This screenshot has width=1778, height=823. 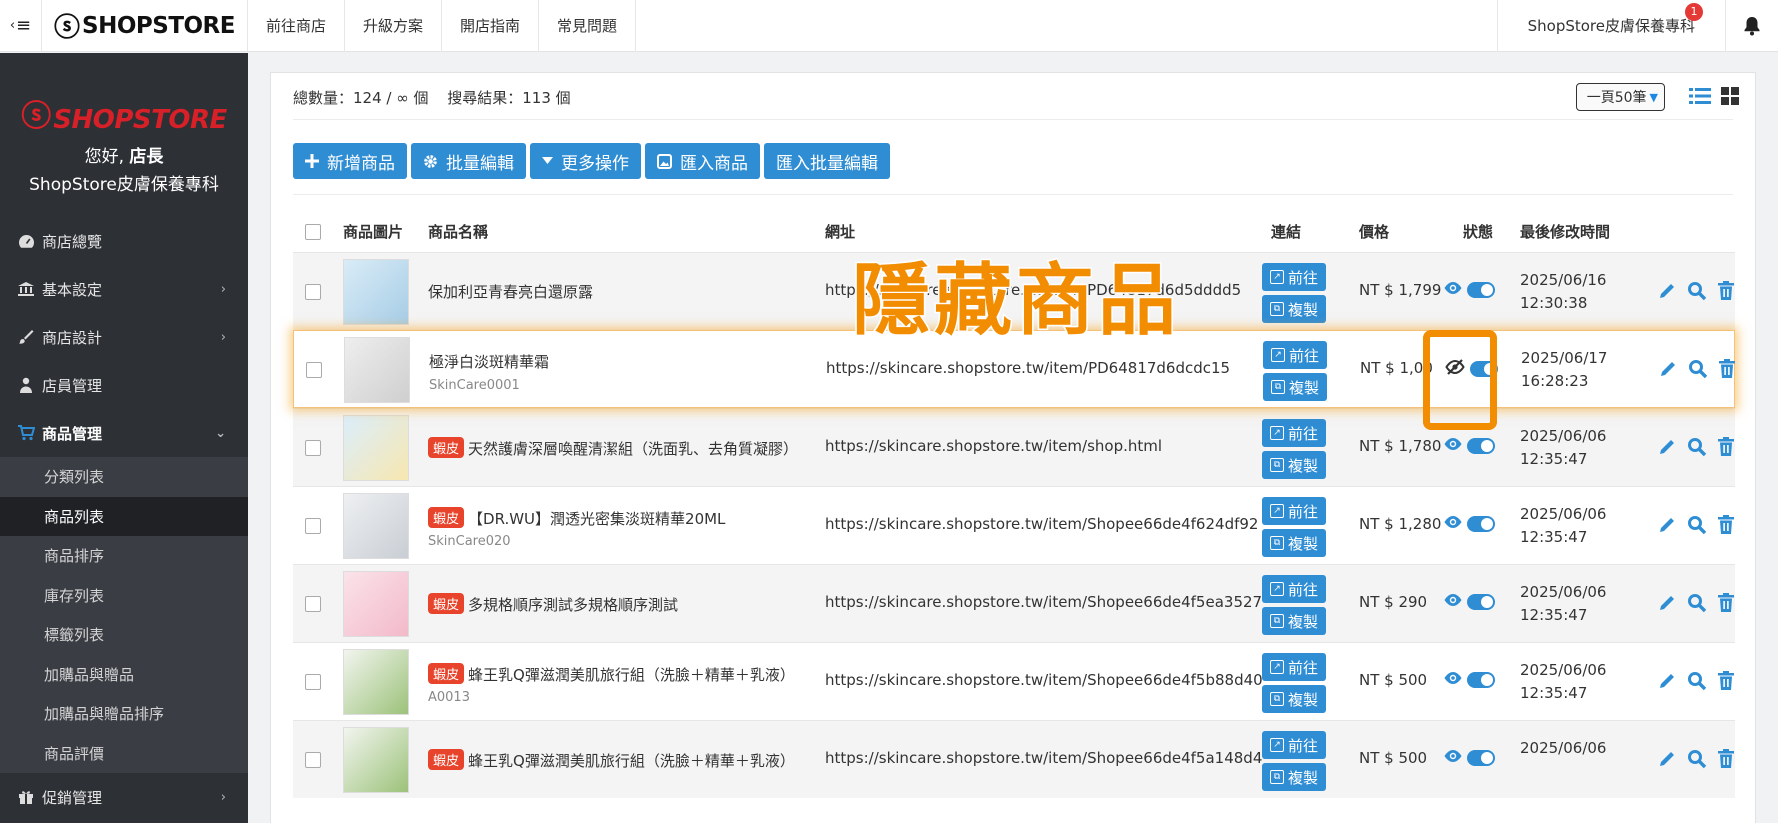 What do you see at coordinates (618, 604) in the screenshot?
I see `product-name: 蝦皮 多規格順序測試多規格順序測試` at bounding box center [618, 604].